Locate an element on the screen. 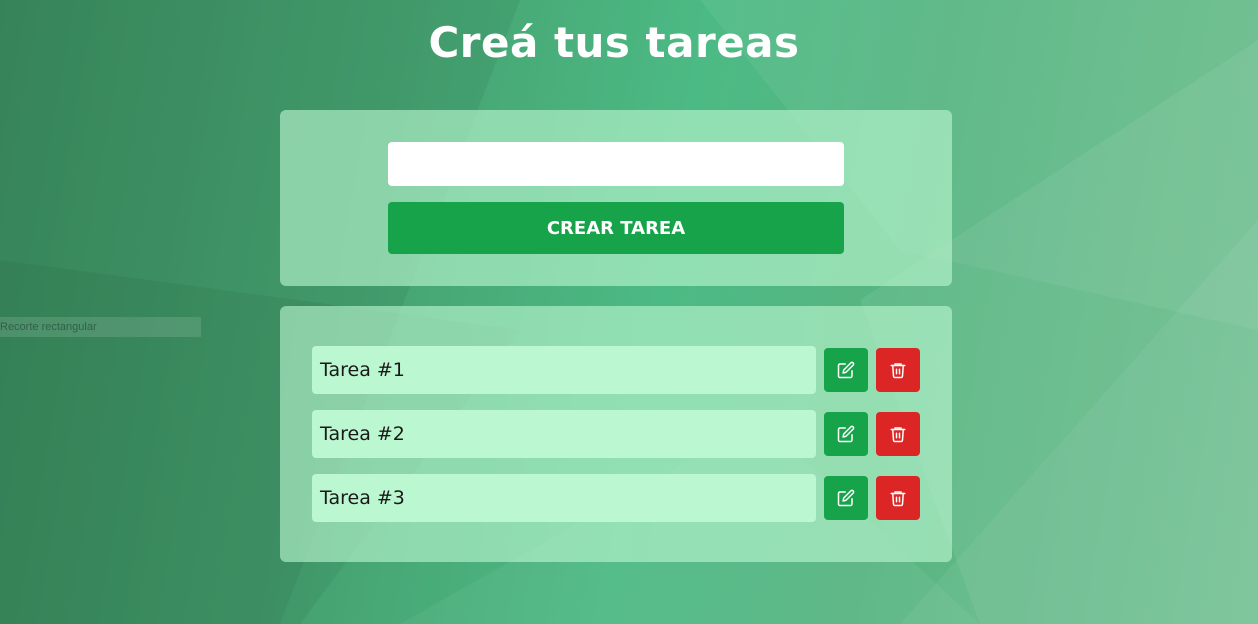 The height and width of the screenshot is (624, 1258). snip-tool-label: Recorte rectangular is located at coordinates (100, 327).